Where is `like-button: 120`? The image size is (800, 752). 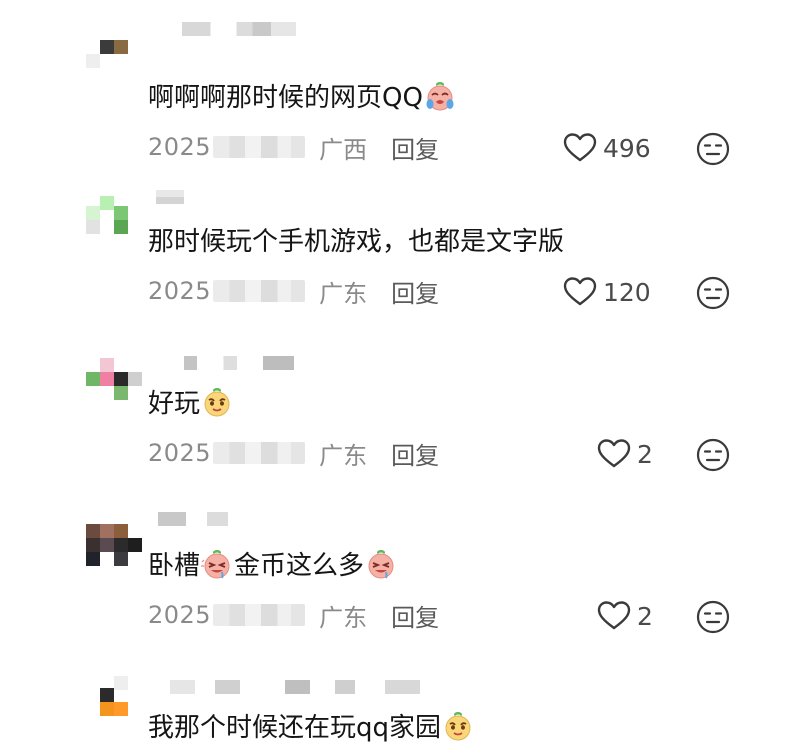
like-button: 120 is located at coordinates (607, 292).